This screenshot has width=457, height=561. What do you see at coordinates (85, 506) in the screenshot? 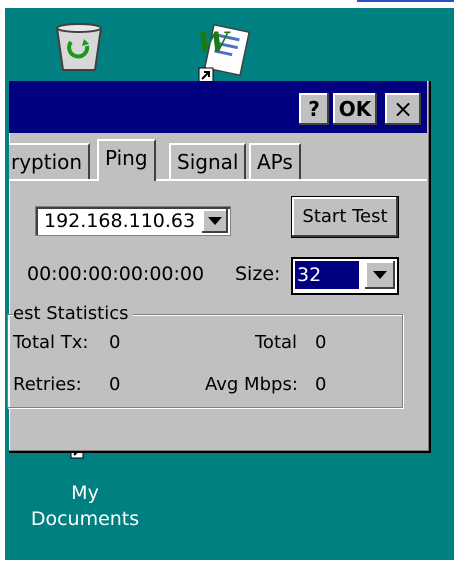
I see `my-documents-label: My Documents` at bounding box center [85, 506].